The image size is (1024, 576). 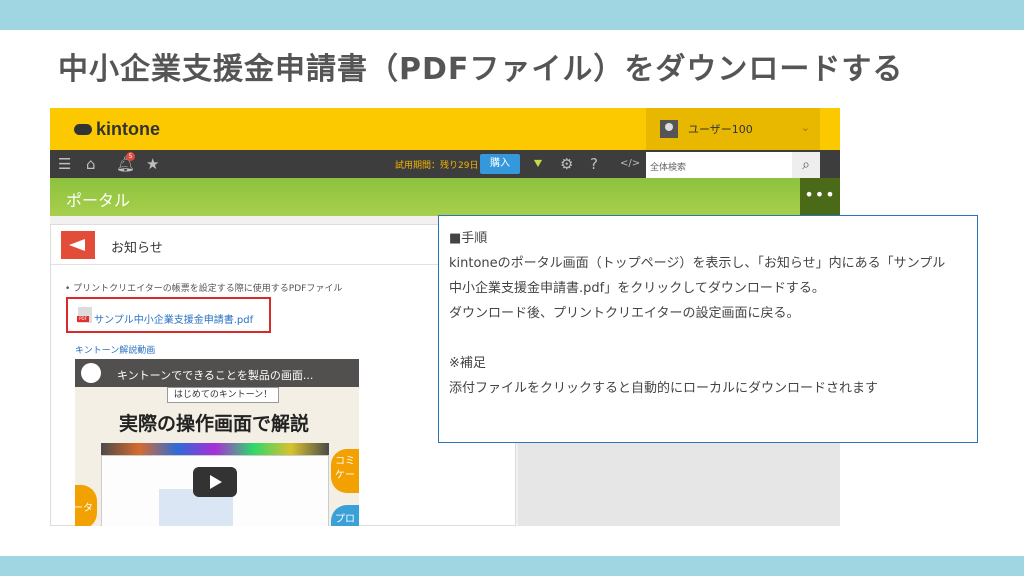 What do you see at coordinates (500, 164) in the screenshot?
I see `buy-button: 購入` at bounding box center [500, 164].